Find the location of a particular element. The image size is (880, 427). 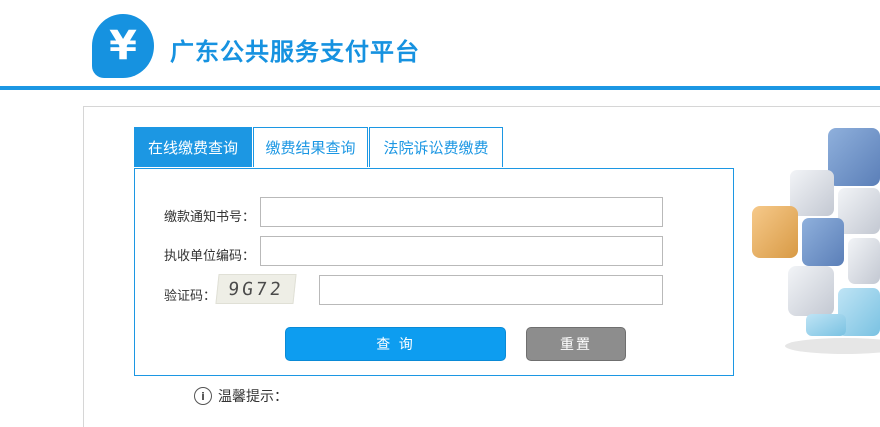

query-button: 查 询 is located at coordinates (395, 344).